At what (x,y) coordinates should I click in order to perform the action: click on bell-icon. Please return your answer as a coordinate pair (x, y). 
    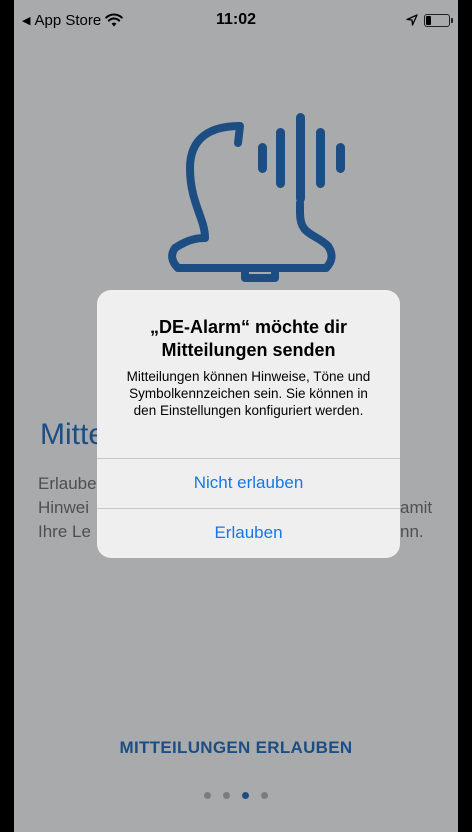
    Looking at the image, I should click on (256, 197).